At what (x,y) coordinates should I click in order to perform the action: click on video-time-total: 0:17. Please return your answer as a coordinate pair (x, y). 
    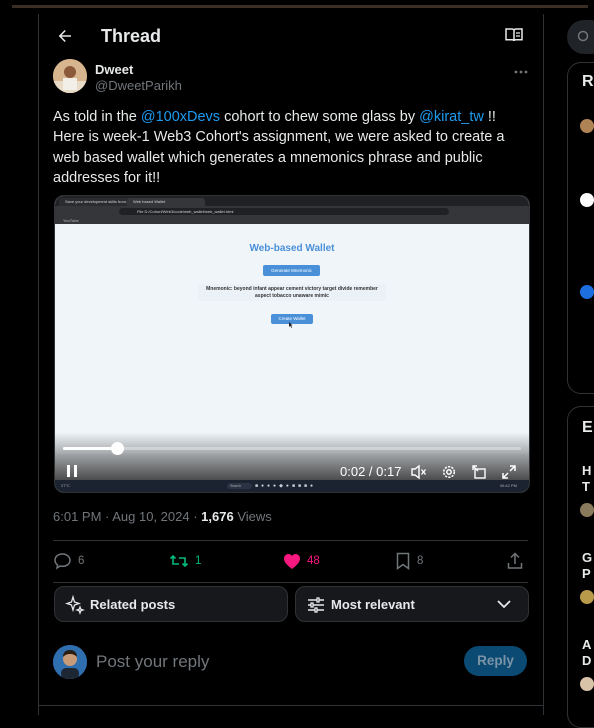
    Looking at the image, I should click on (389, 471).